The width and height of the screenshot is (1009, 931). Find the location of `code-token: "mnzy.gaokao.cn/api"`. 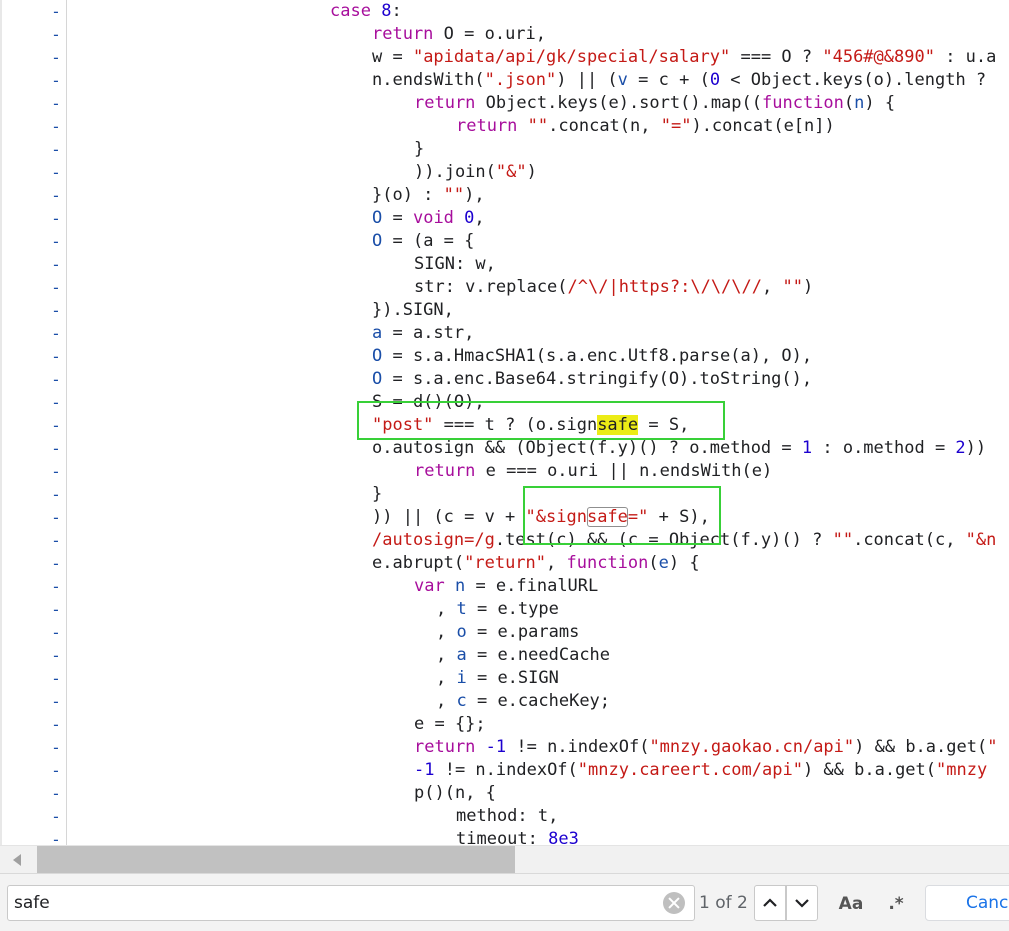

code-token: "mnzy.gaokao.cn/api" is located at coordinates (752, 747).